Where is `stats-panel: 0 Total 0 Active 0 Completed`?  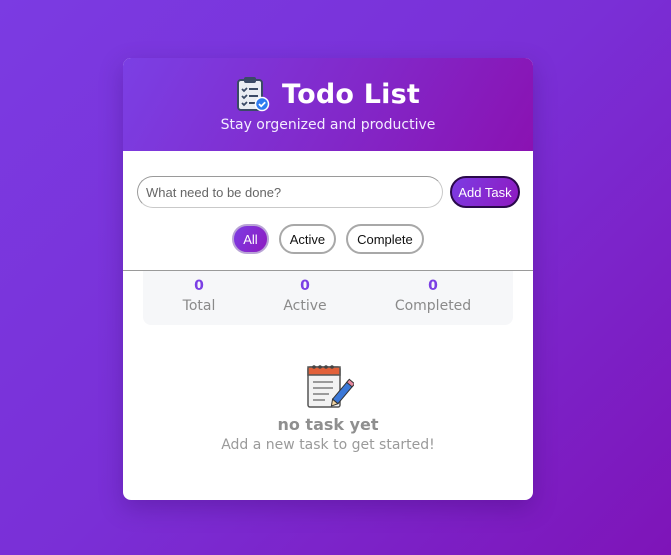 stats-panel: 0 Total 0 Active 0 Completed is located at coordinates (328, 298).